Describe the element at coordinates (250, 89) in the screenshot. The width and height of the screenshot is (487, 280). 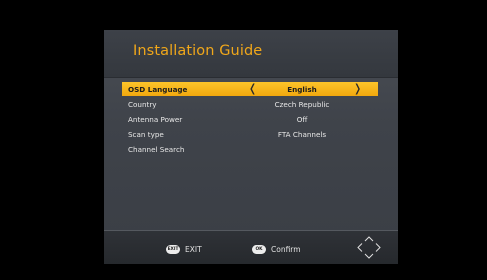
I see `menu-item-osd-language: OSD Language ❬ English ❭` at that location.